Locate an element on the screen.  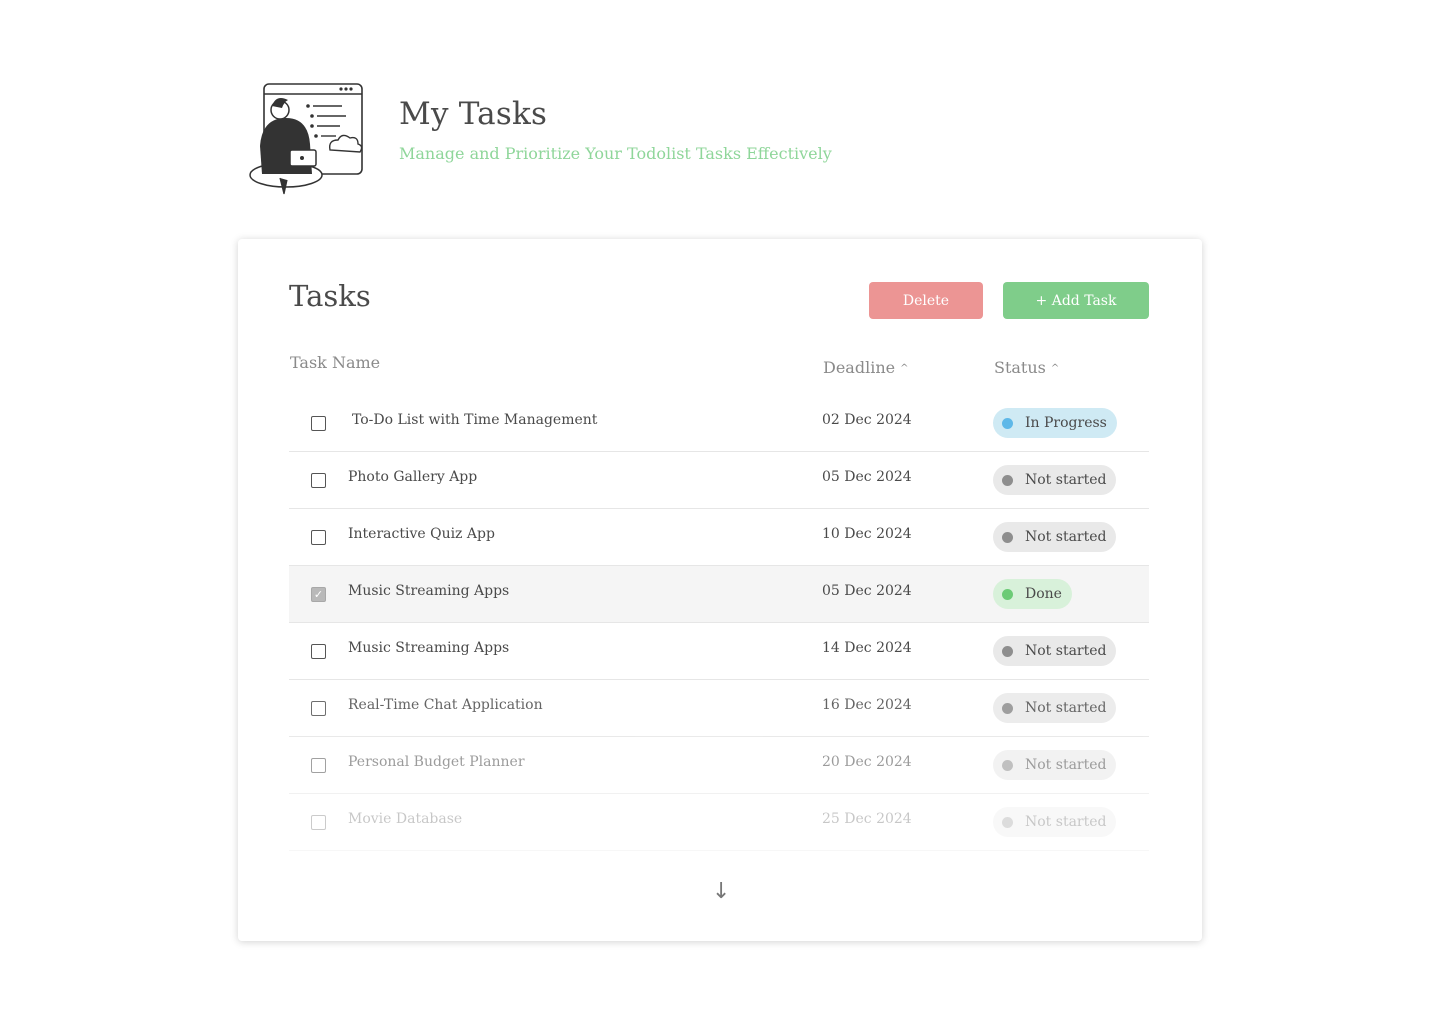
status-label: In Progress is located at coordinates (1066, 423).